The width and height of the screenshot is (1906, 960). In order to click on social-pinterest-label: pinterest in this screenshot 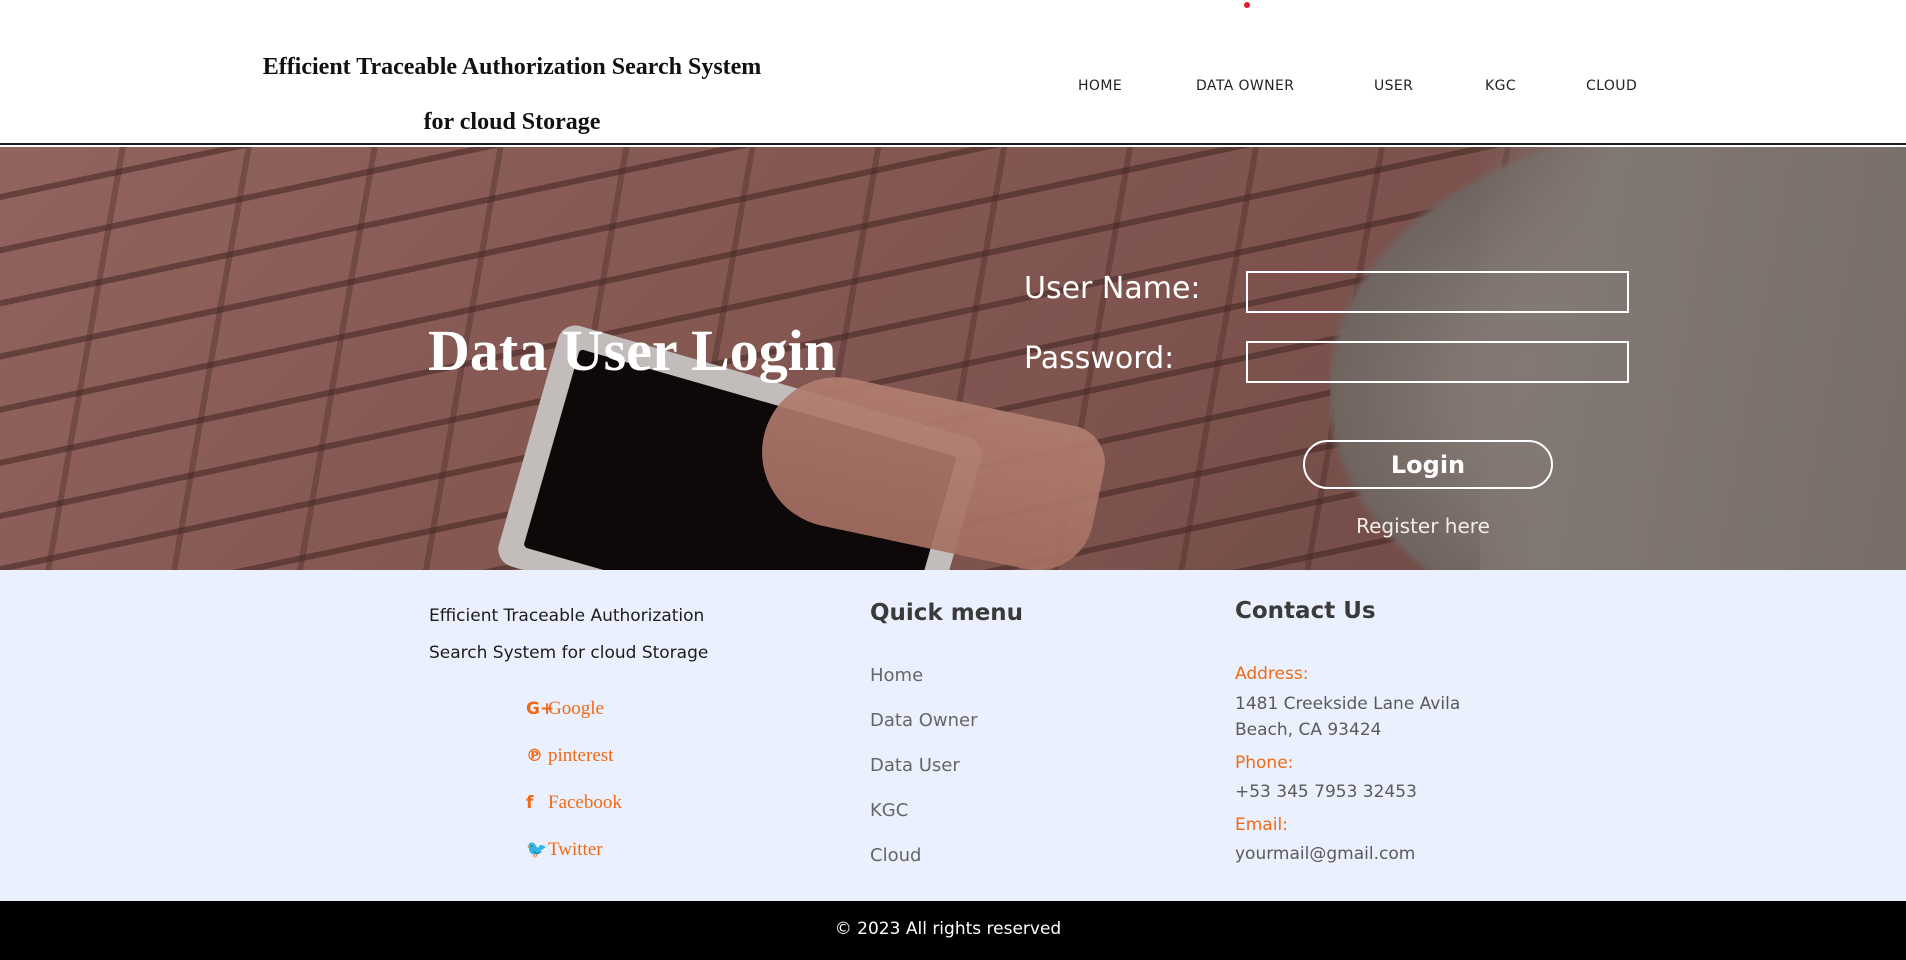, I will do `click(581, 755)`.